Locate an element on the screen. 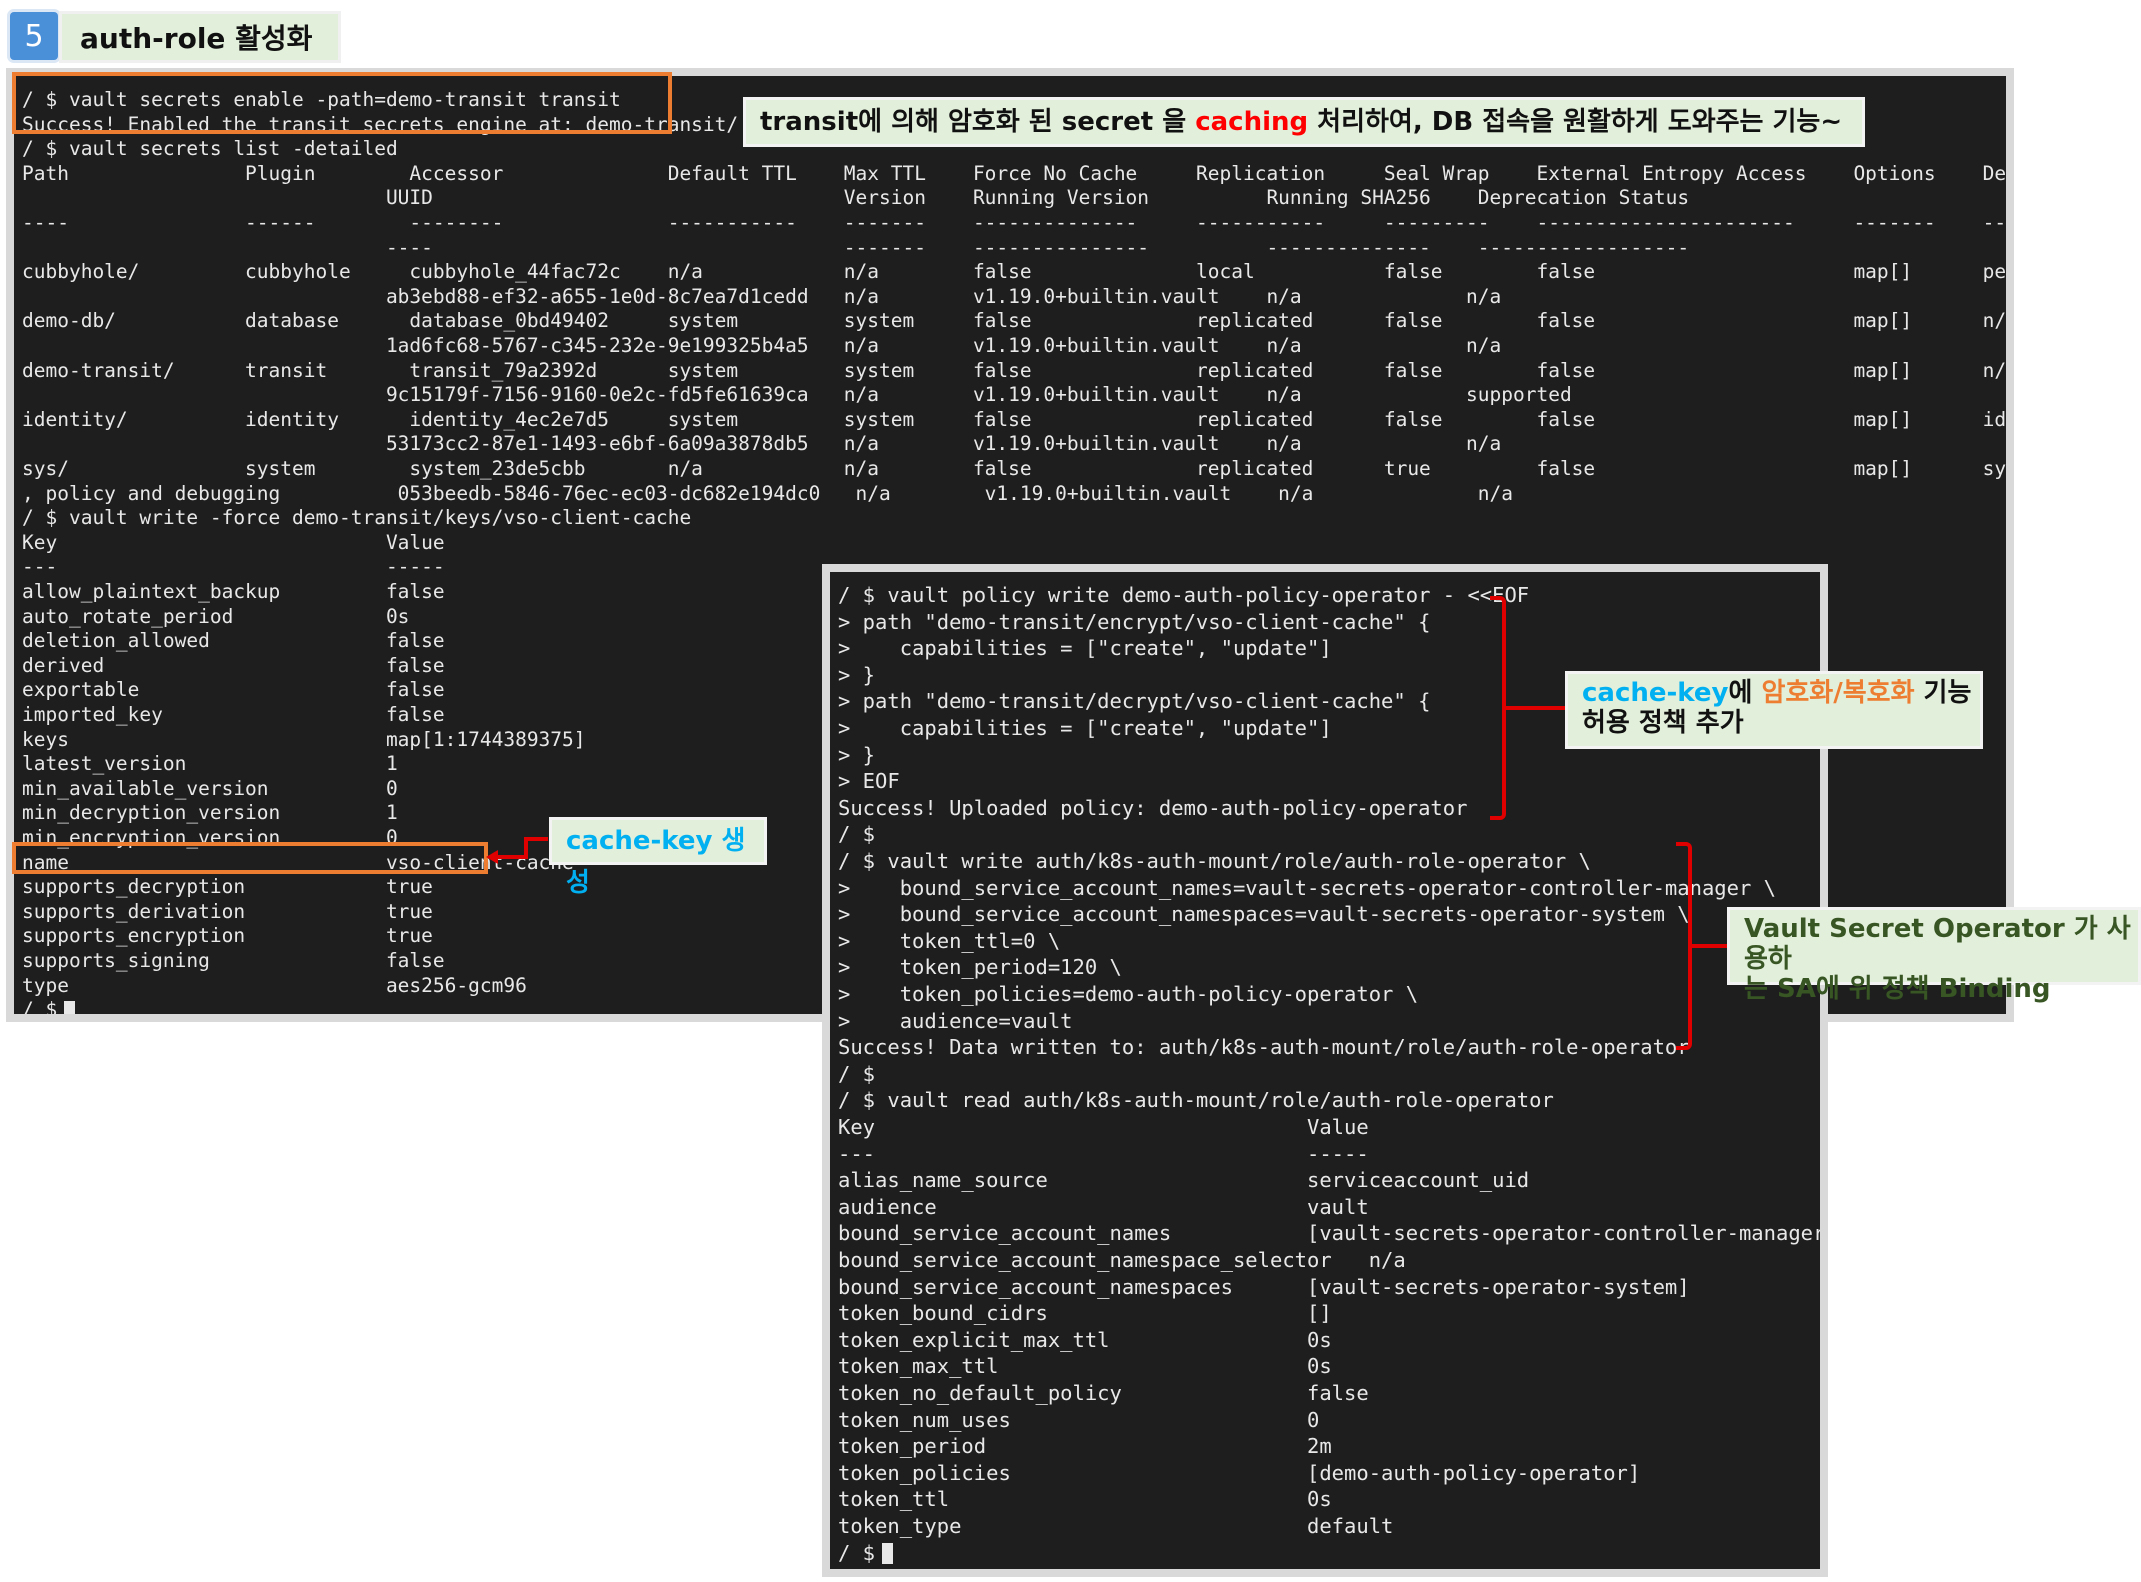 The image size is (2141, 1582). terminal-line: supports_signing false is located at coordinates (233, 960).